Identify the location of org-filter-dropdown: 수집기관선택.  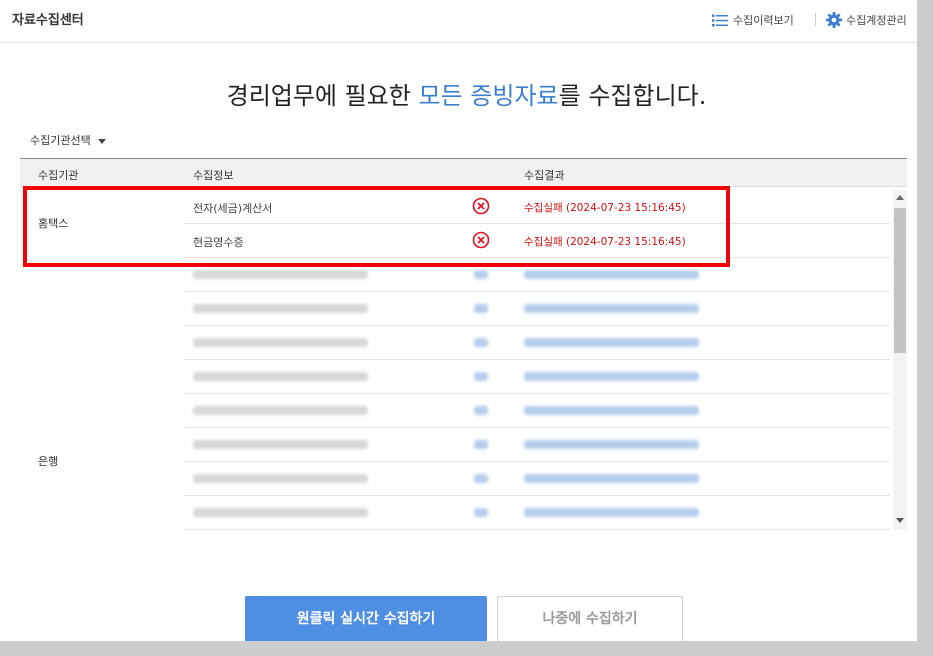
(68, 140).